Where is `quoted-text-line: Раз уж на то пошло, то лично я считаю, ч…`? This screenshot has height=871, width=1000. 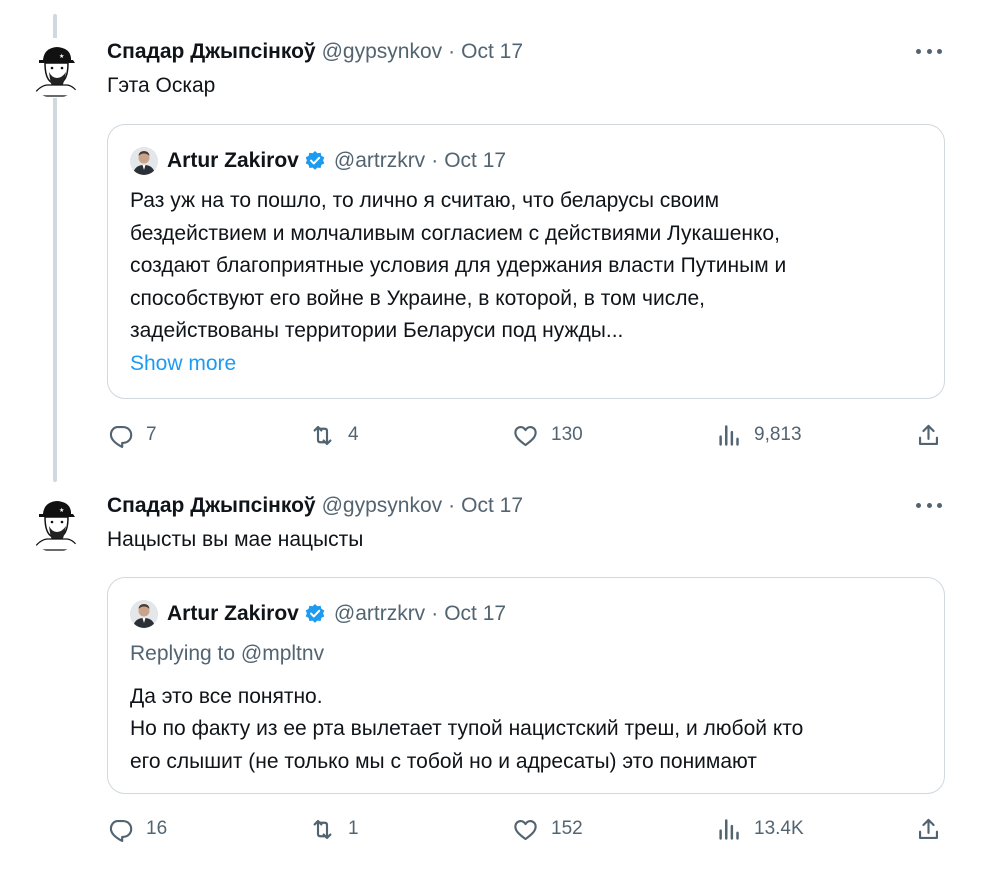
quoted-text-line: Раз уж на то пошло, то лично я считаю, ч… is located at coordinates (425, 200).